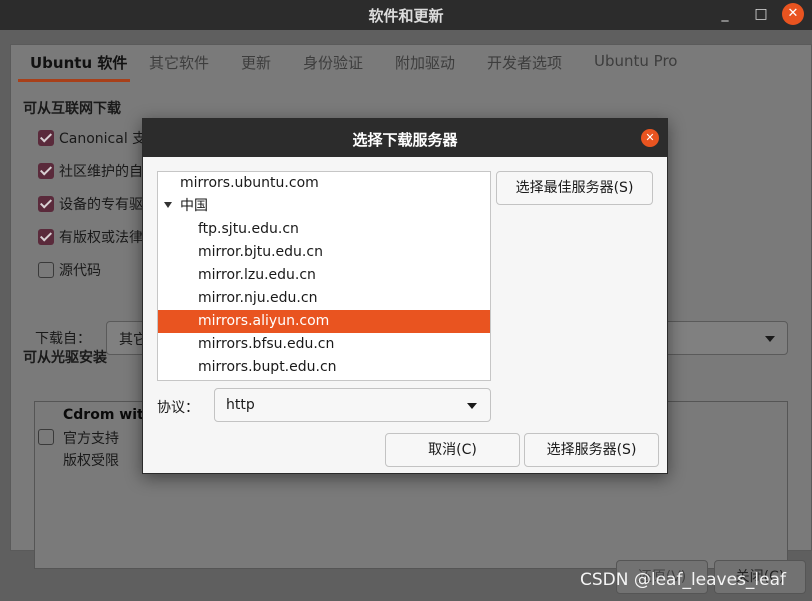 The image size is (812, 601). Describe the element at coordinates (452, 450) in the screenshot. I see `cancel-button: 取消(C)` at that location.